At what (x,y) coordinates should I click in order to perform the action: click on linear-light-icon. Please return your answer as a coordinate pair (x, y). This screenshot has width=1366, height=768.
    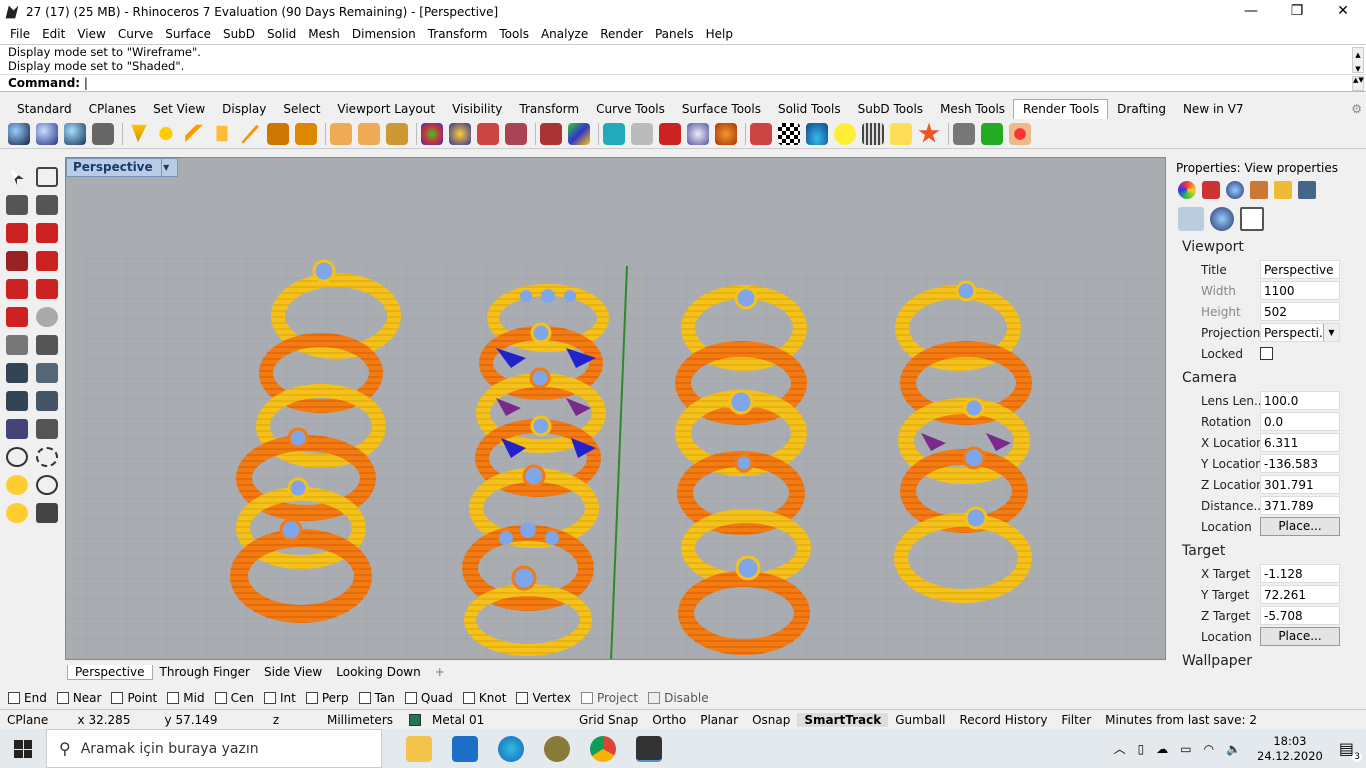
    Looking at the image, I should click on (250, 134).